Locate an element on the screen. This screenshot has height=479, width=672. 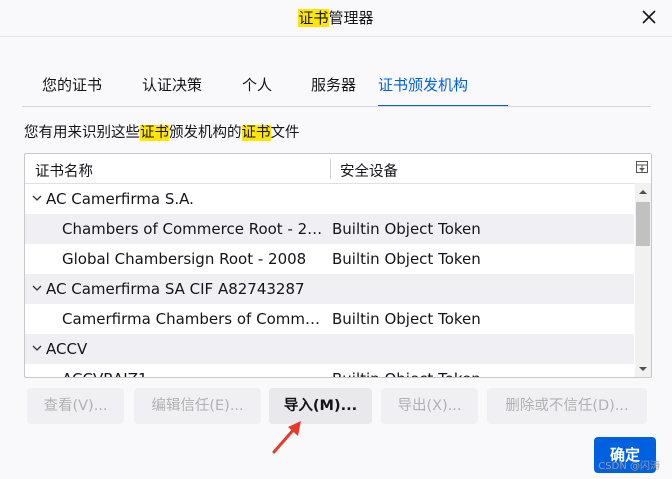
title-bar: 证书管理器 is located at coordinates (336, 18).